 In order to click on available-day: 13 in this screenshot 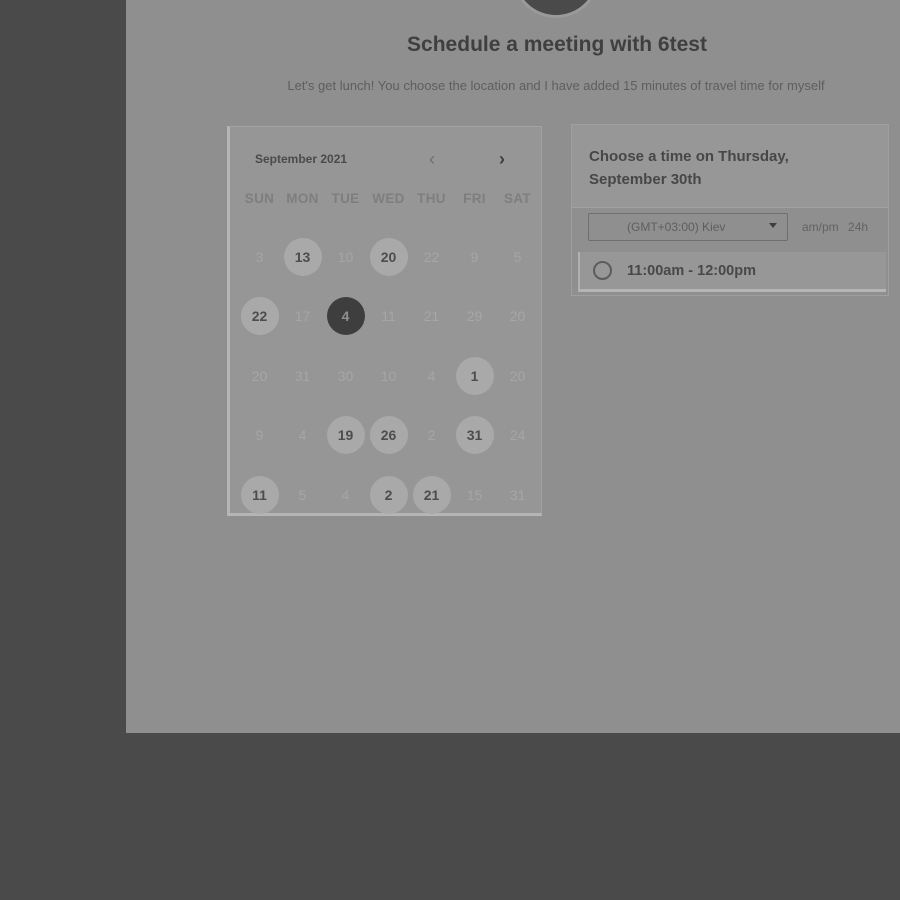, I will do `click(302, 256)`.